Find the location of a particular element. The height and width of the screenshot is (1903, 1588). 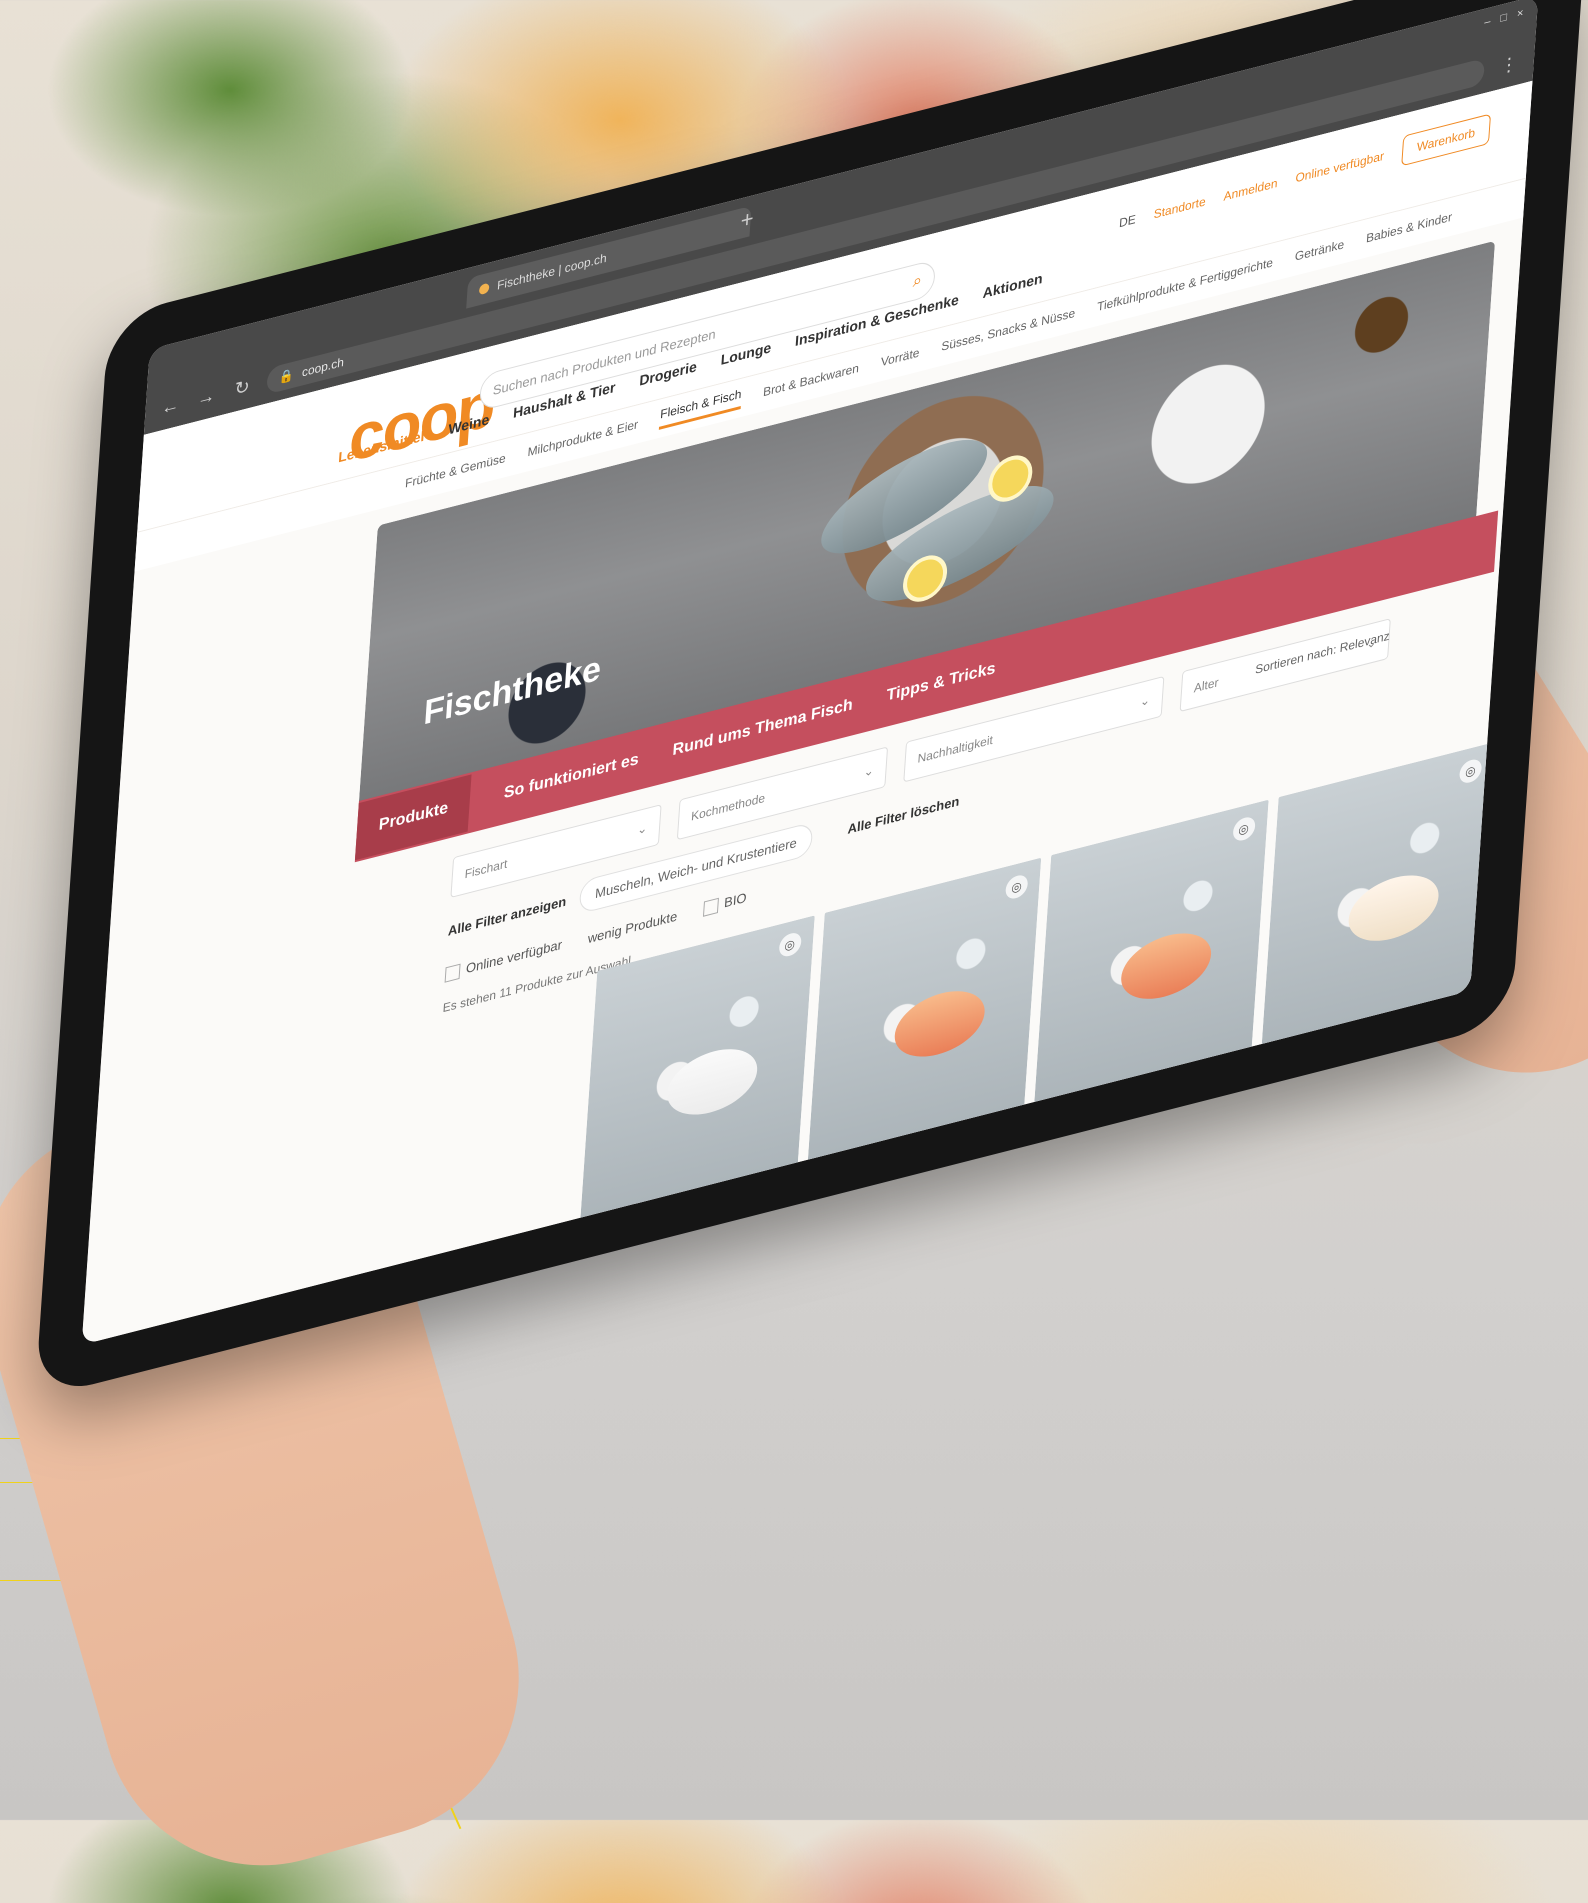

window-controls: – □ × is located at coordinates (1504, 18).